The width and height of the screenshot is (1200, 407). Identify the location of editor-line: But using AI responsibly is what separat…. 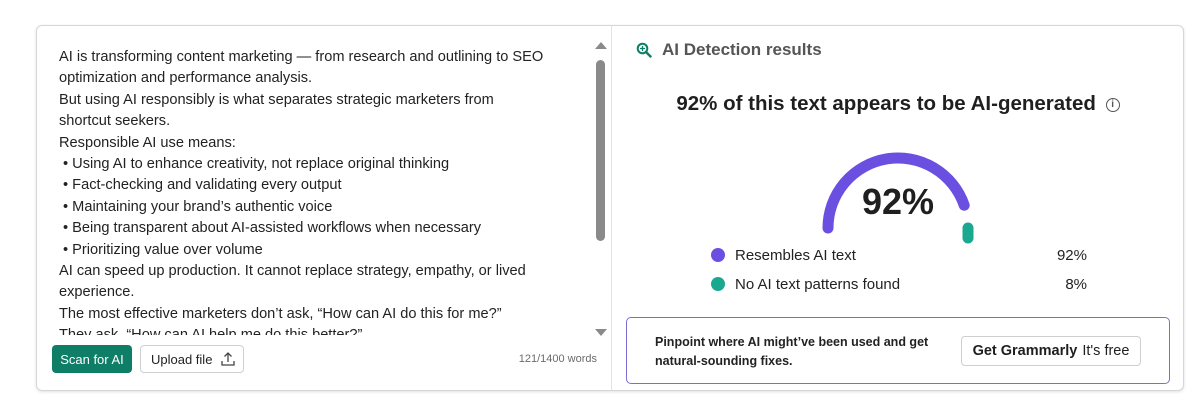
(276, 99).